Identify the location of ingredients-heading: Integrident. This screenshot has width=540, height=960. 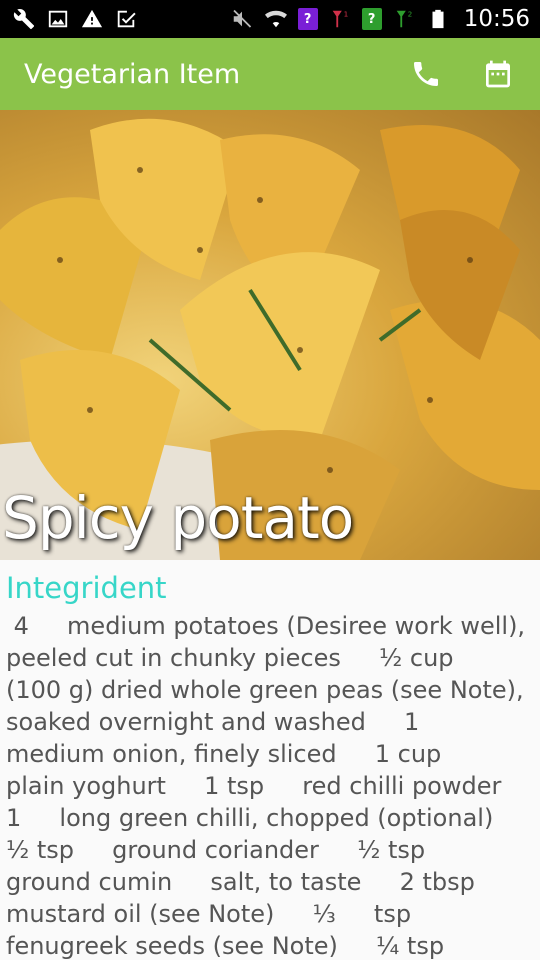
(86, 588).